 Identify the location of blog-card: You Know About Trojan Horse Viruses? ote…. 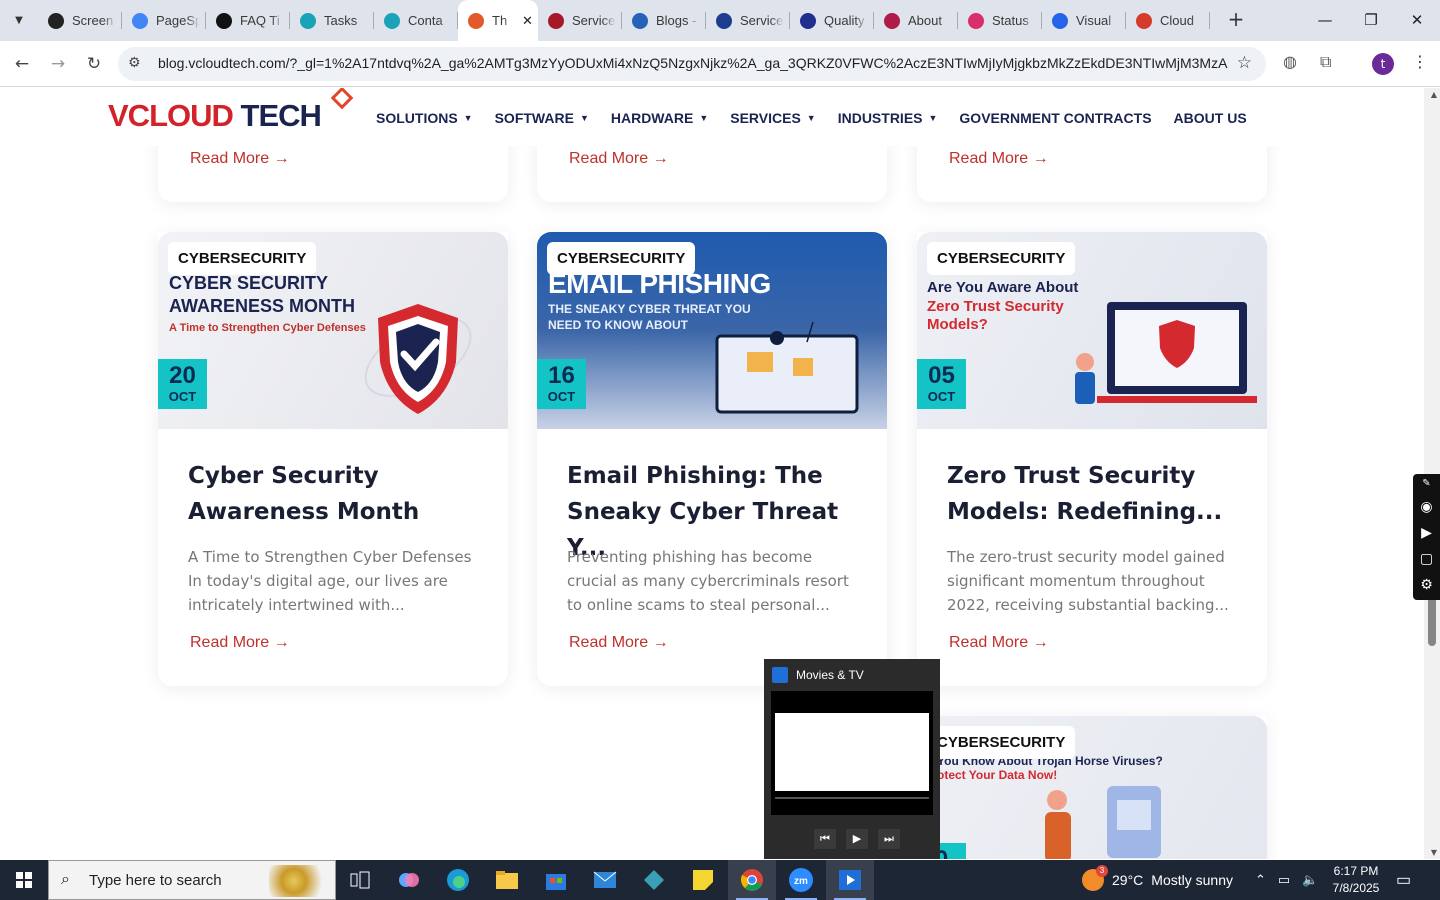
(1092, 787).